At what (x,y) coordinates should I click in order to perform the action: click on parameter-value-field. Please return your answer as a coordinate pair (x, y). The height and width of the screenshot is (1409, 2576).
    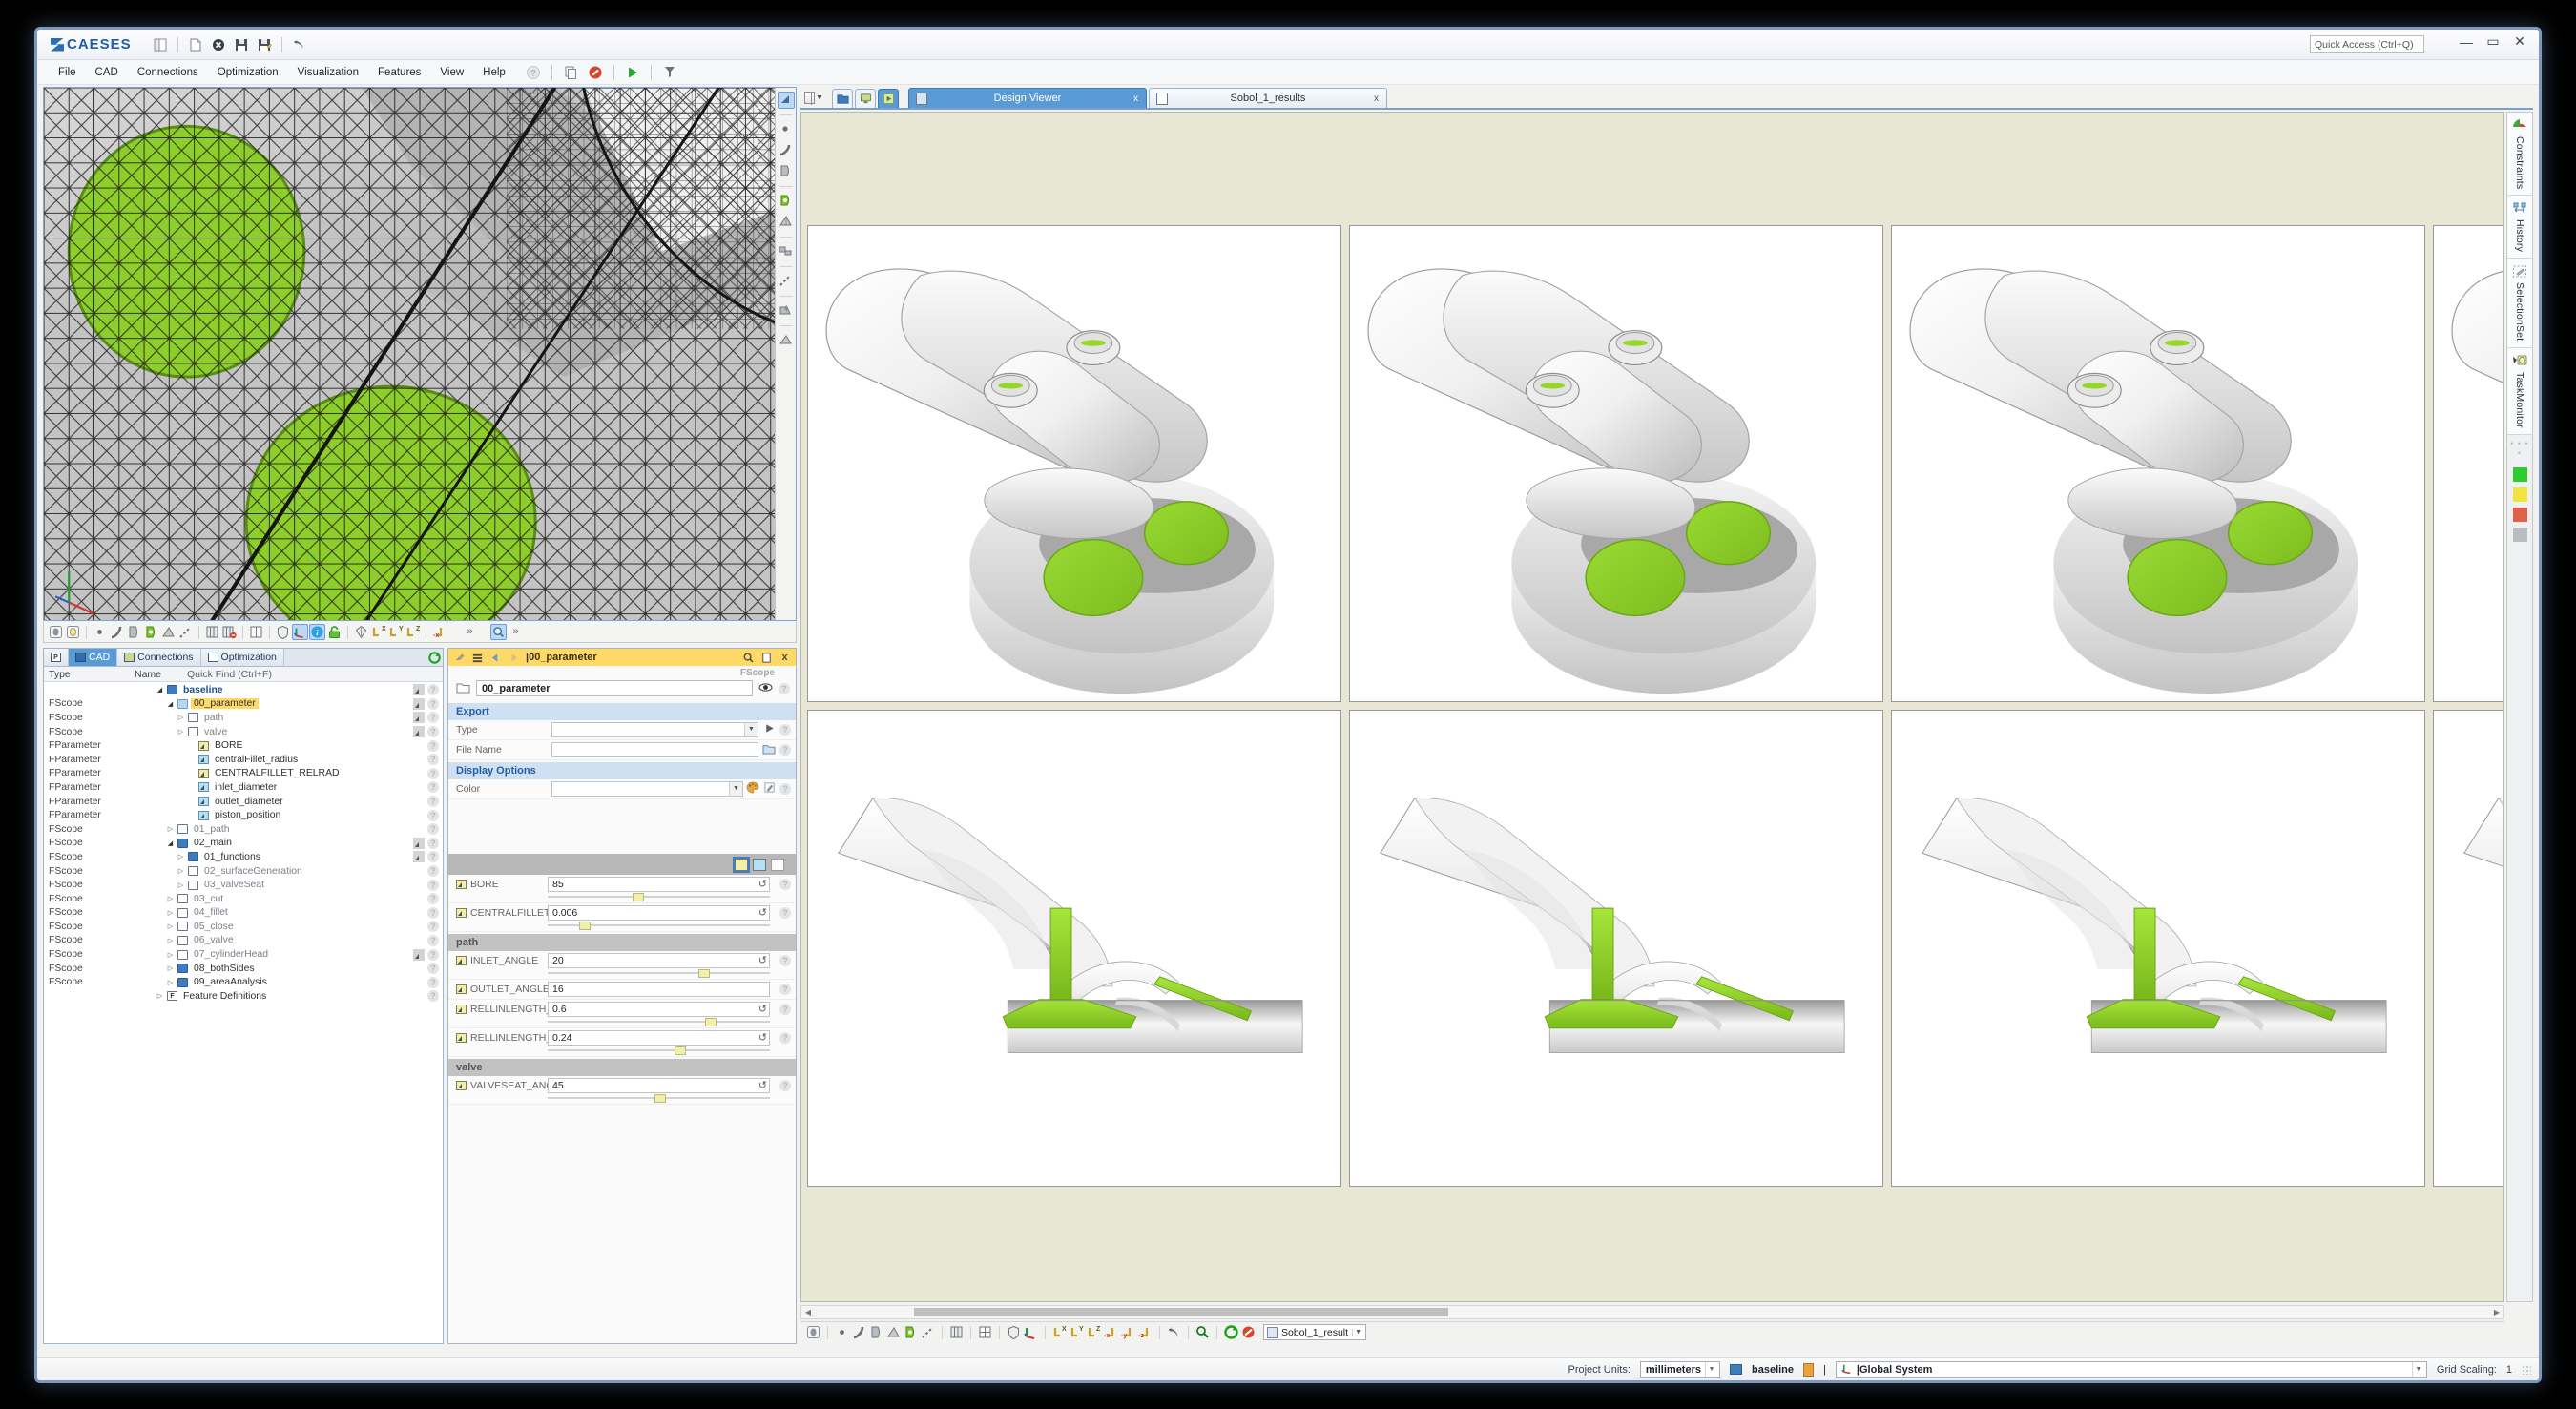
    Looking at the image, I should click on (659, 989).